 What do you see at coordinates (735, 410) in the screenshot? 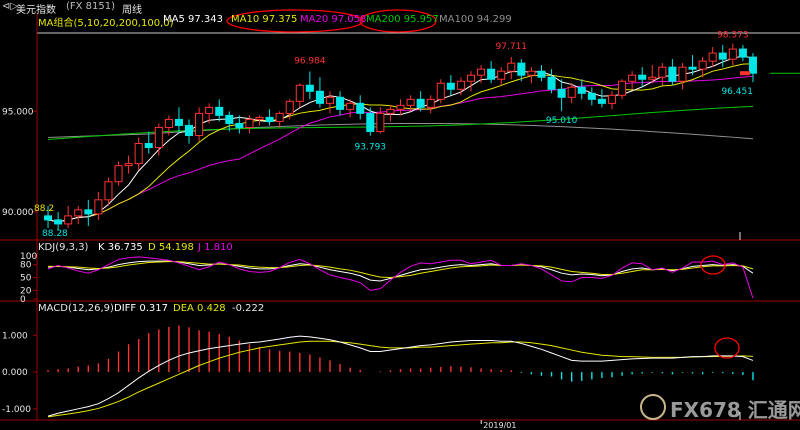
I see `watermark-text: FX678 汇通网` at bounding box center [735, 410].